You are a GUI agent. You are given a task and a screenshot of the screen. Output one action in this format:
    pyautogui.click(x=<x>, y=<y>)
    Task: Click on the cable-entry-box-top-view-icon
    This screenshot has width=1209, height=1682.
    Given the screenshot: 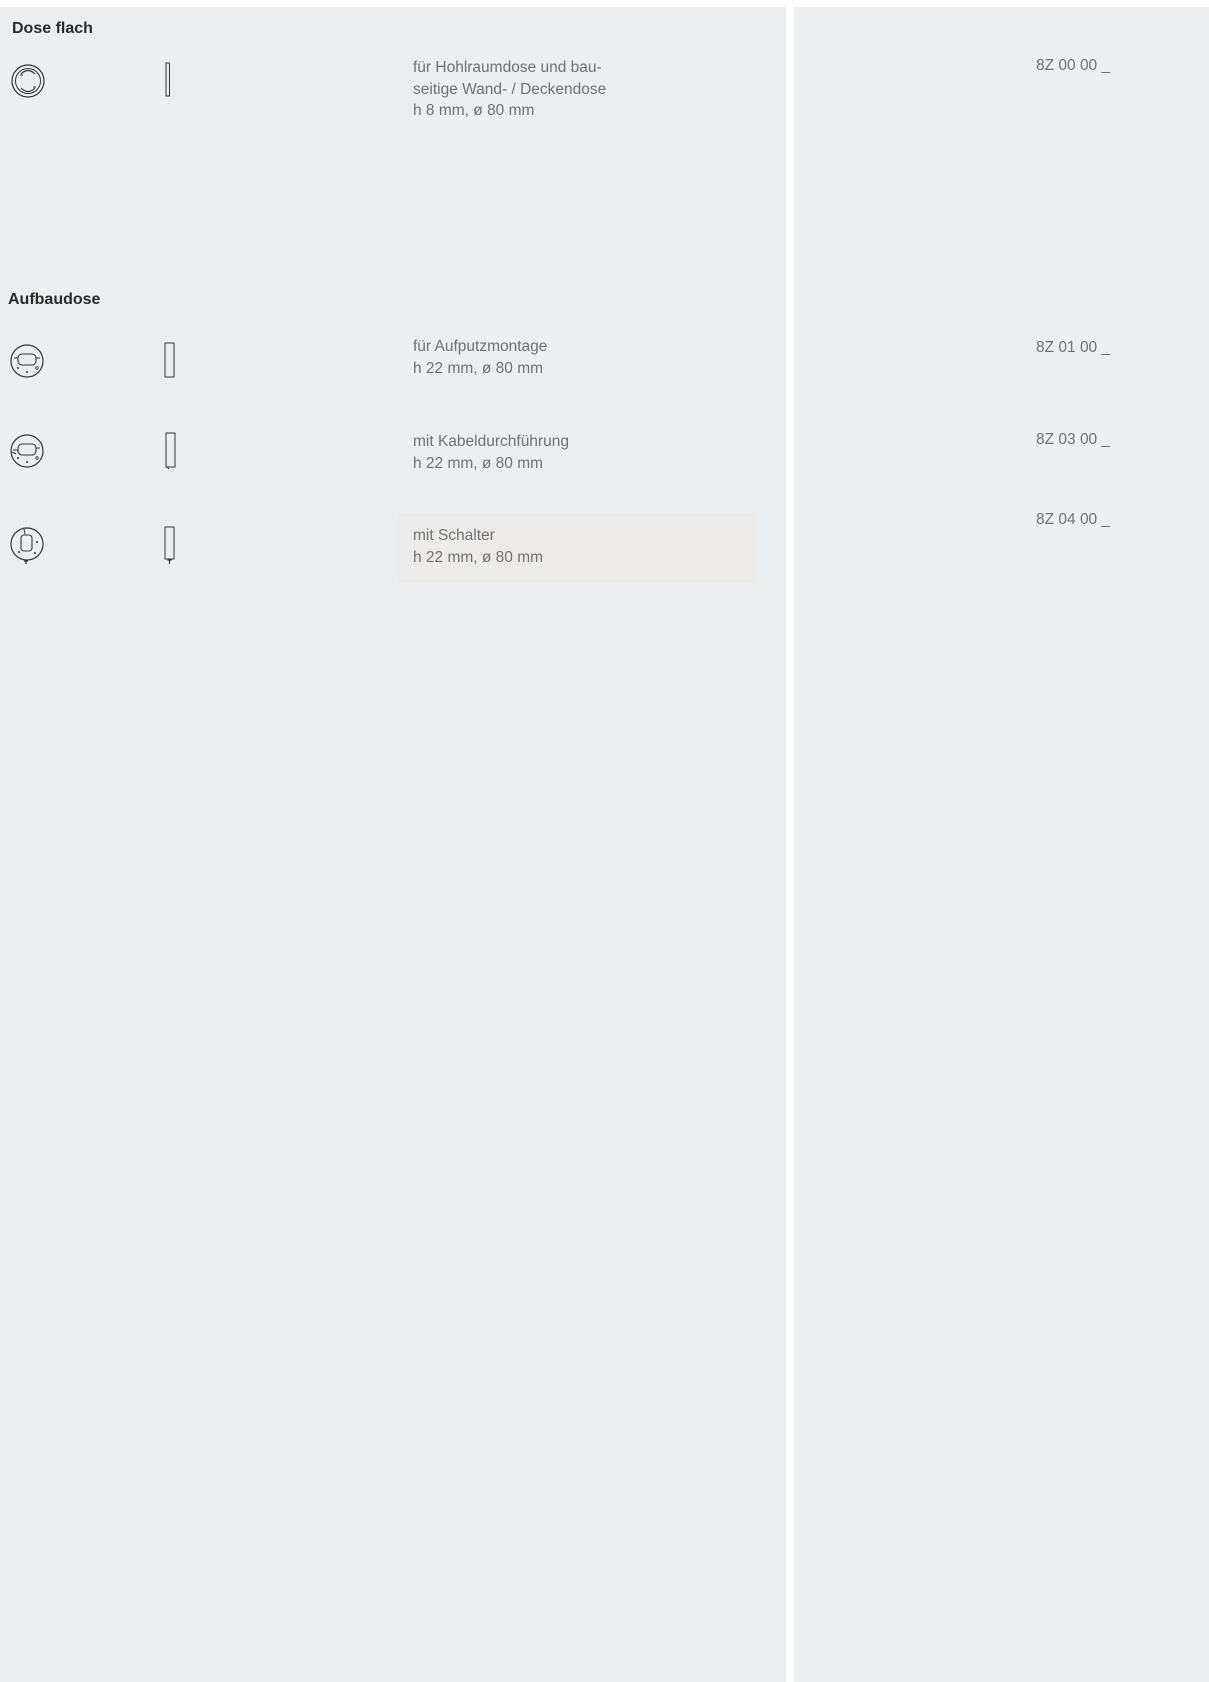 What is the action you would take?
    pyautogui.click(x=27, y=451)
    